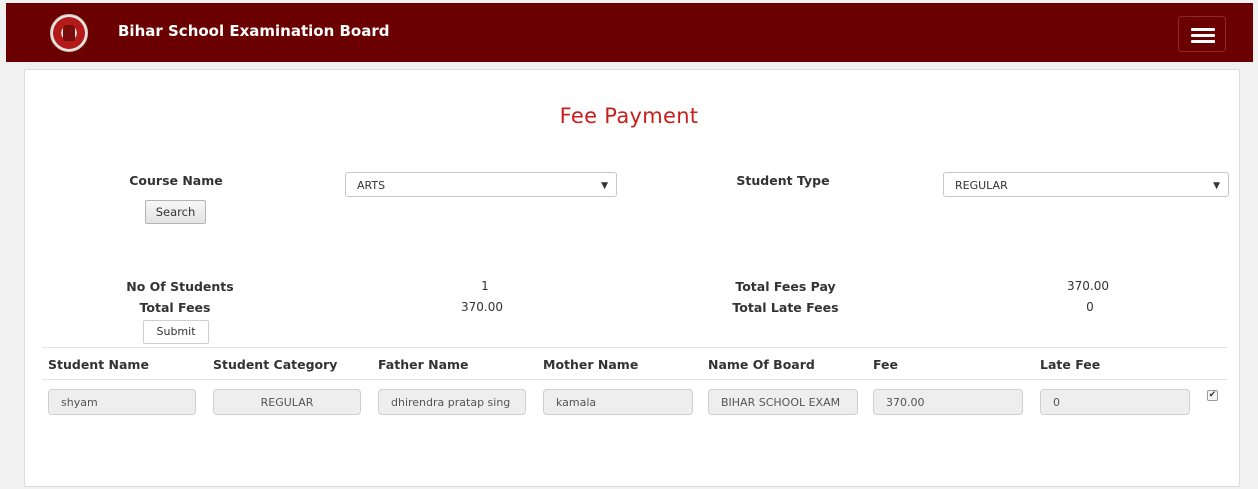 The height and width of the screenshot is (489, 1258). What do you see at coordinates (485, 286) in the screenshot?
I see `no-of-students-value: 1` at bounding box center [485, 286].